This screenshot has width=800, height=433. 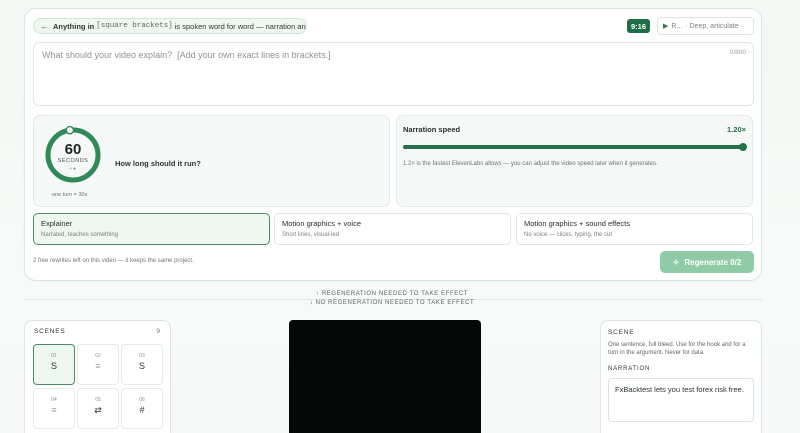 What do you see at coordinates (73, 149) in the screenshot?
I see `duration-value: 60` at bounding box center [73, 149].